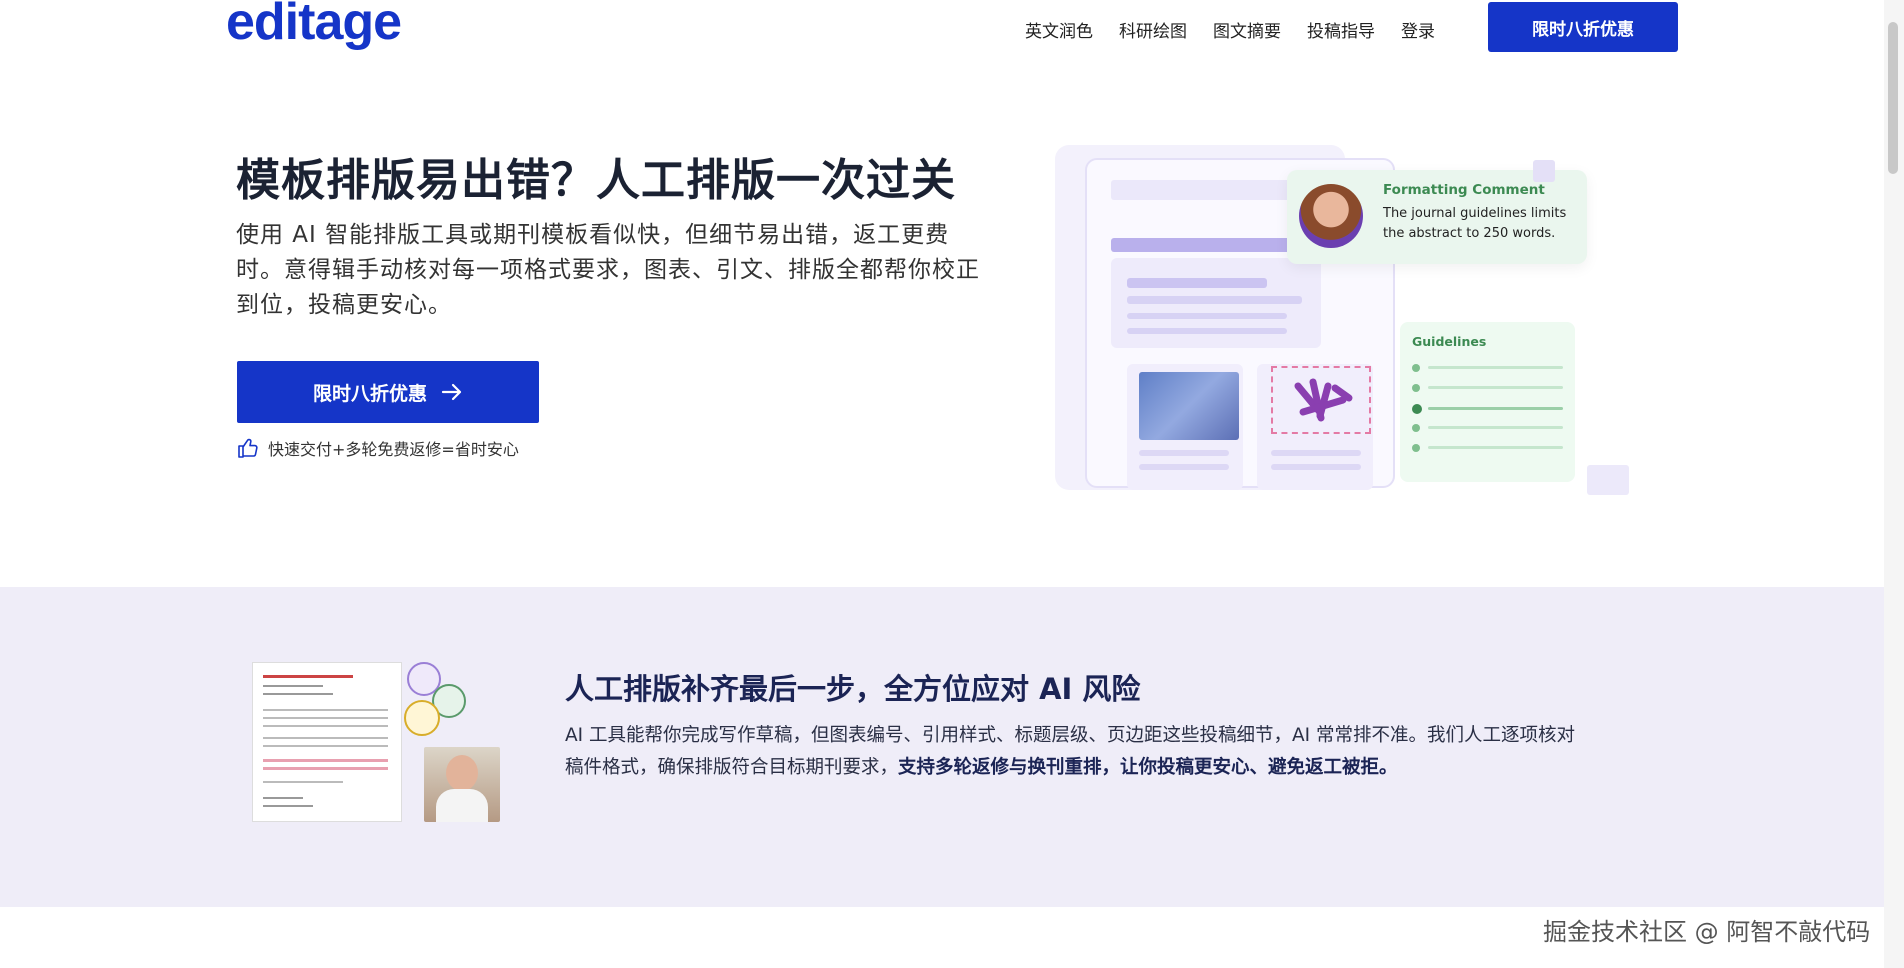 The width and height of the screenshot is (1904, 968). I want to click on section-title: 人工排版补齐最后一步，全方位应对 AI 风险, so click(853, 689).